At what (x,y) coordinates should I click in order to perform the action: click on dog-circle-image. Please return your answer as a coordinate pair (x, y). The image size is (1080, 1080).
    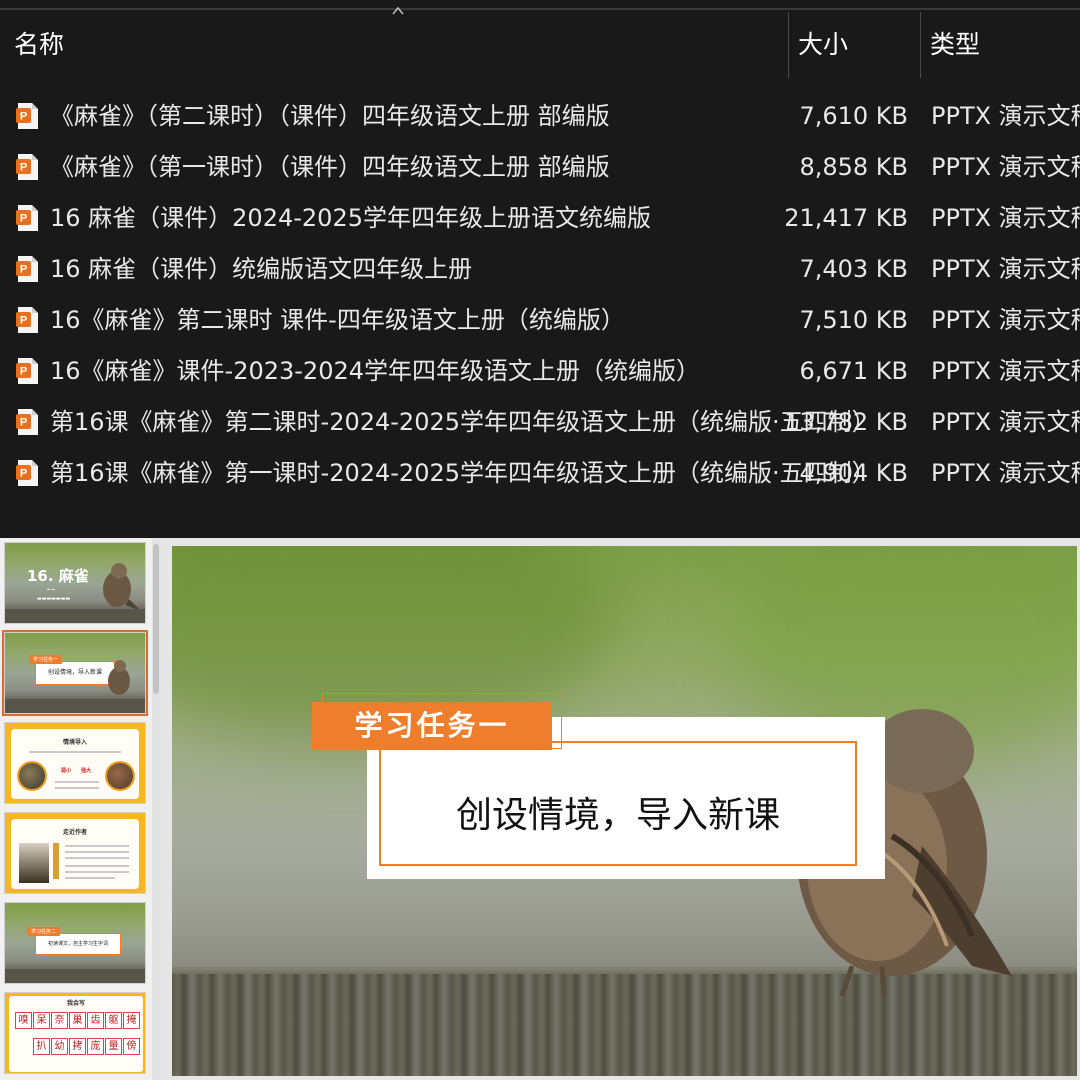
    Looking at the image, I should click on (120, 776).